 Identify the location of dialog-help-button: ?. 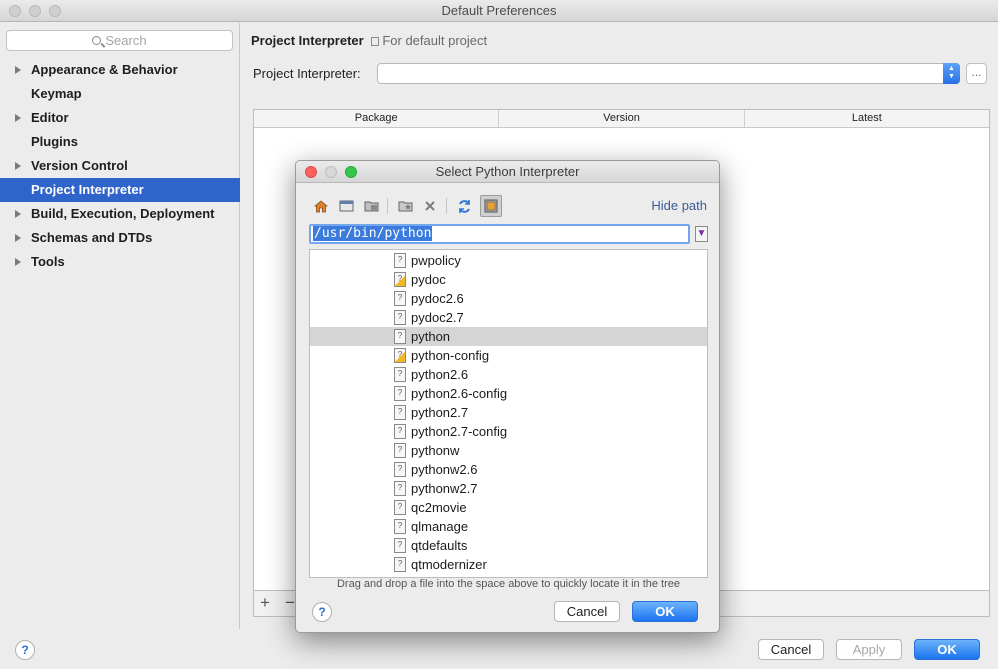
(322, 612).